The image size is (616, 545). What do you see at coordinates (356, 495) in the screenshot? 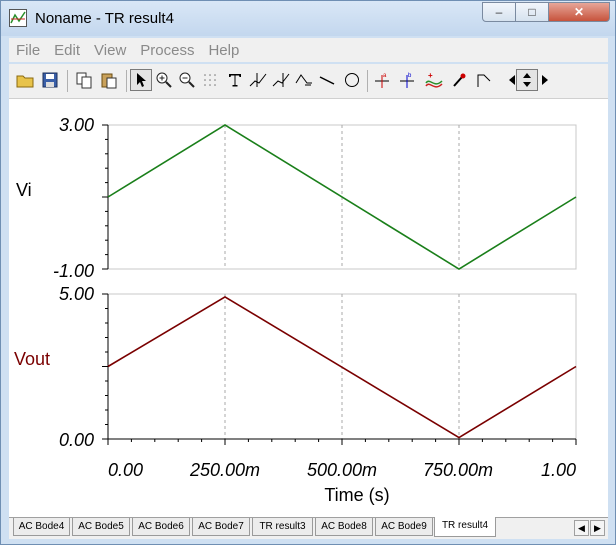
I see `x-axis-title: Time (s)` at bounding box center [356, 495].